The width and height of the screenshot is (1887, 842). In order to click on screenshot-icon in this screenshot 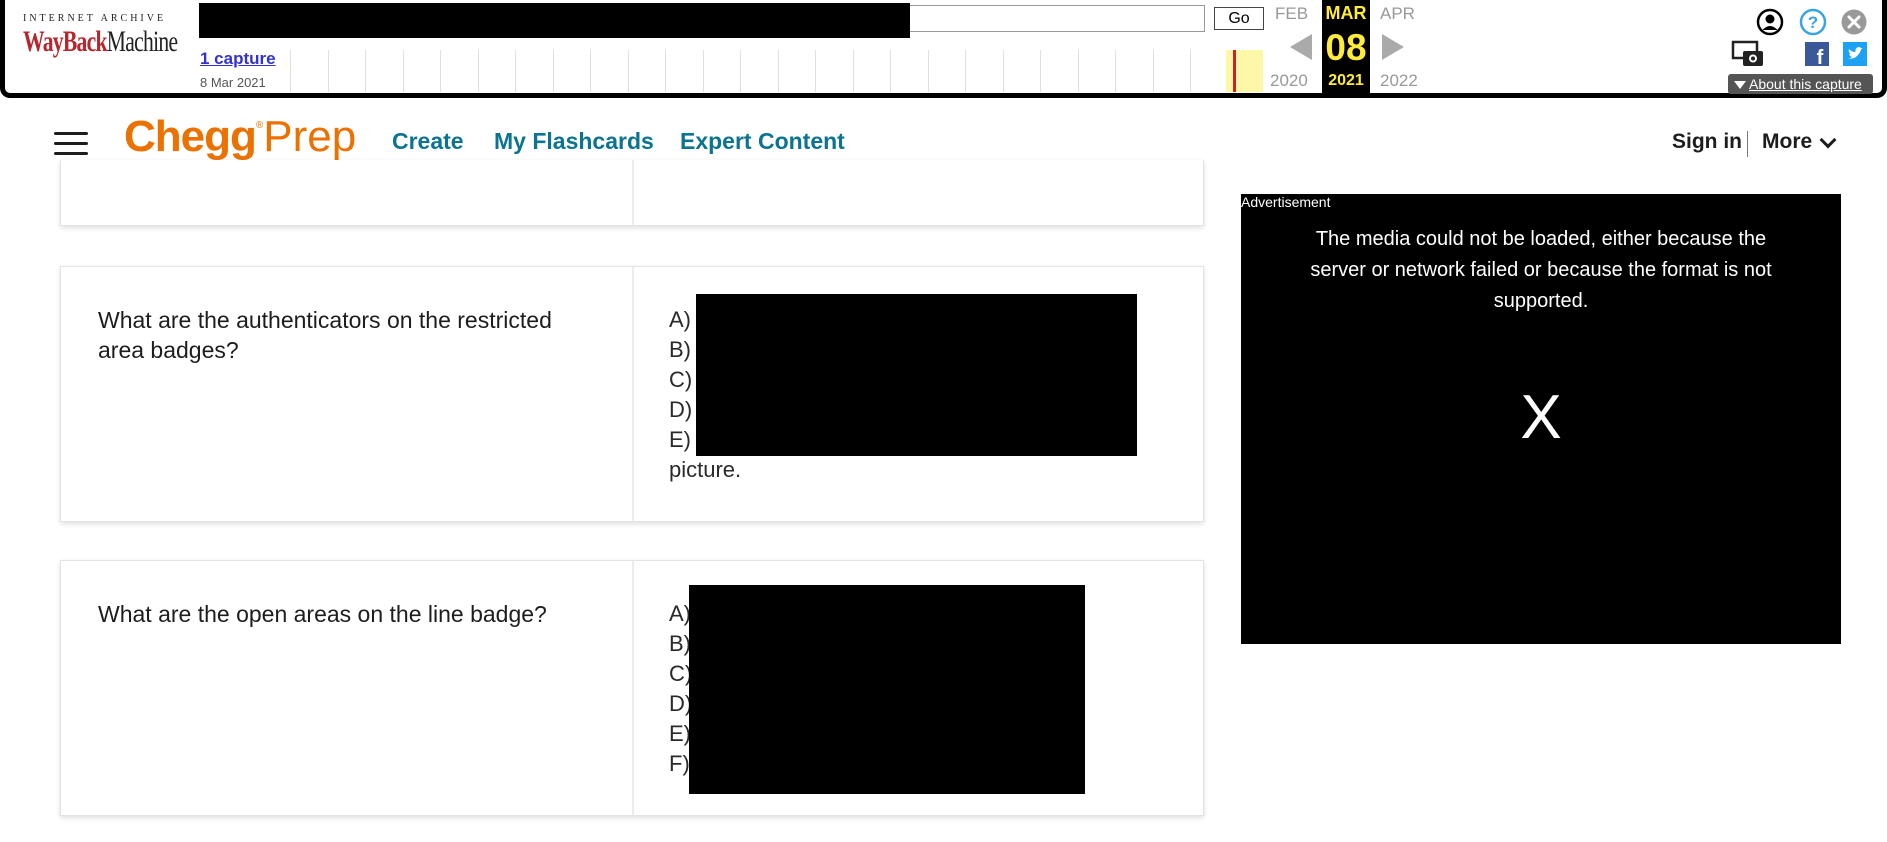, I will do `click(1749, 54)`.